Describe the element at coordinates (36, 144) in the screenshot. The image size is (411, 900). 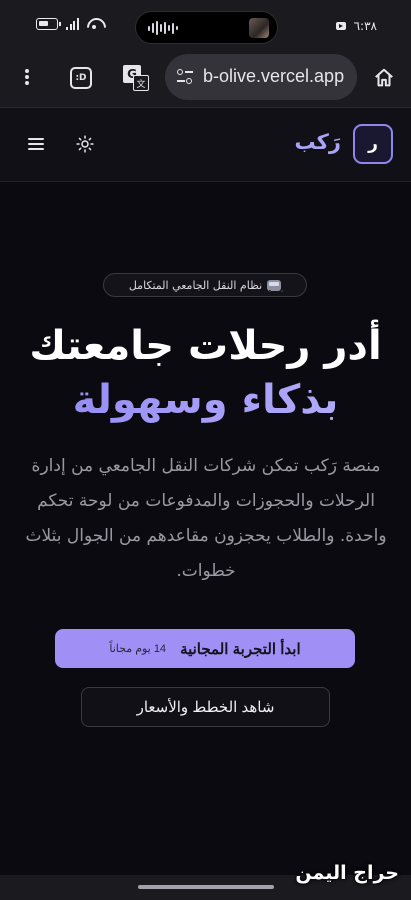
I see `hamburger-menu-icon` at that location.